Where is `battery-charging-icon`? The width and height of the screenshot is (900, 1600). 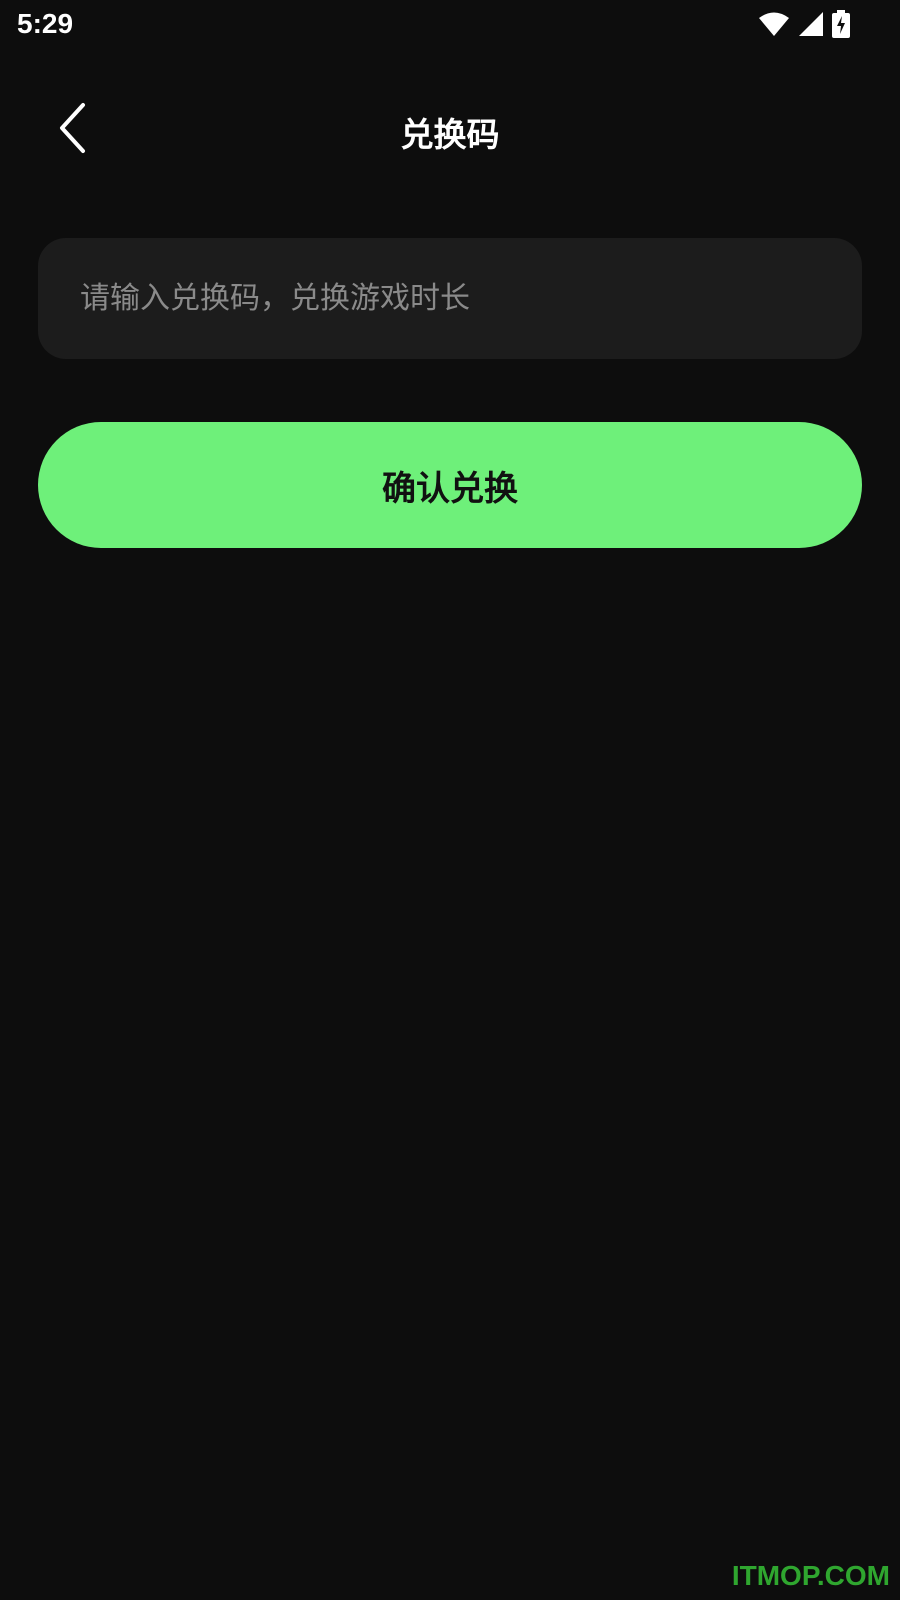
battery-charging-icon is located at coordinates (841, 26).